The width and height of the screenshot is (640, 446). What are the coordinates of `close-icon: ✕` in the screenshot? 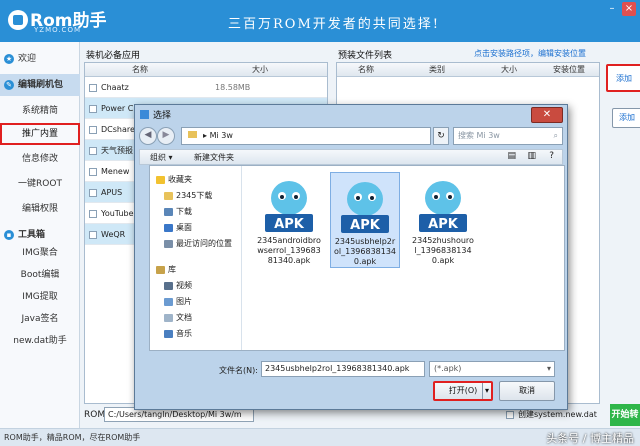 It's located at (547, 114).